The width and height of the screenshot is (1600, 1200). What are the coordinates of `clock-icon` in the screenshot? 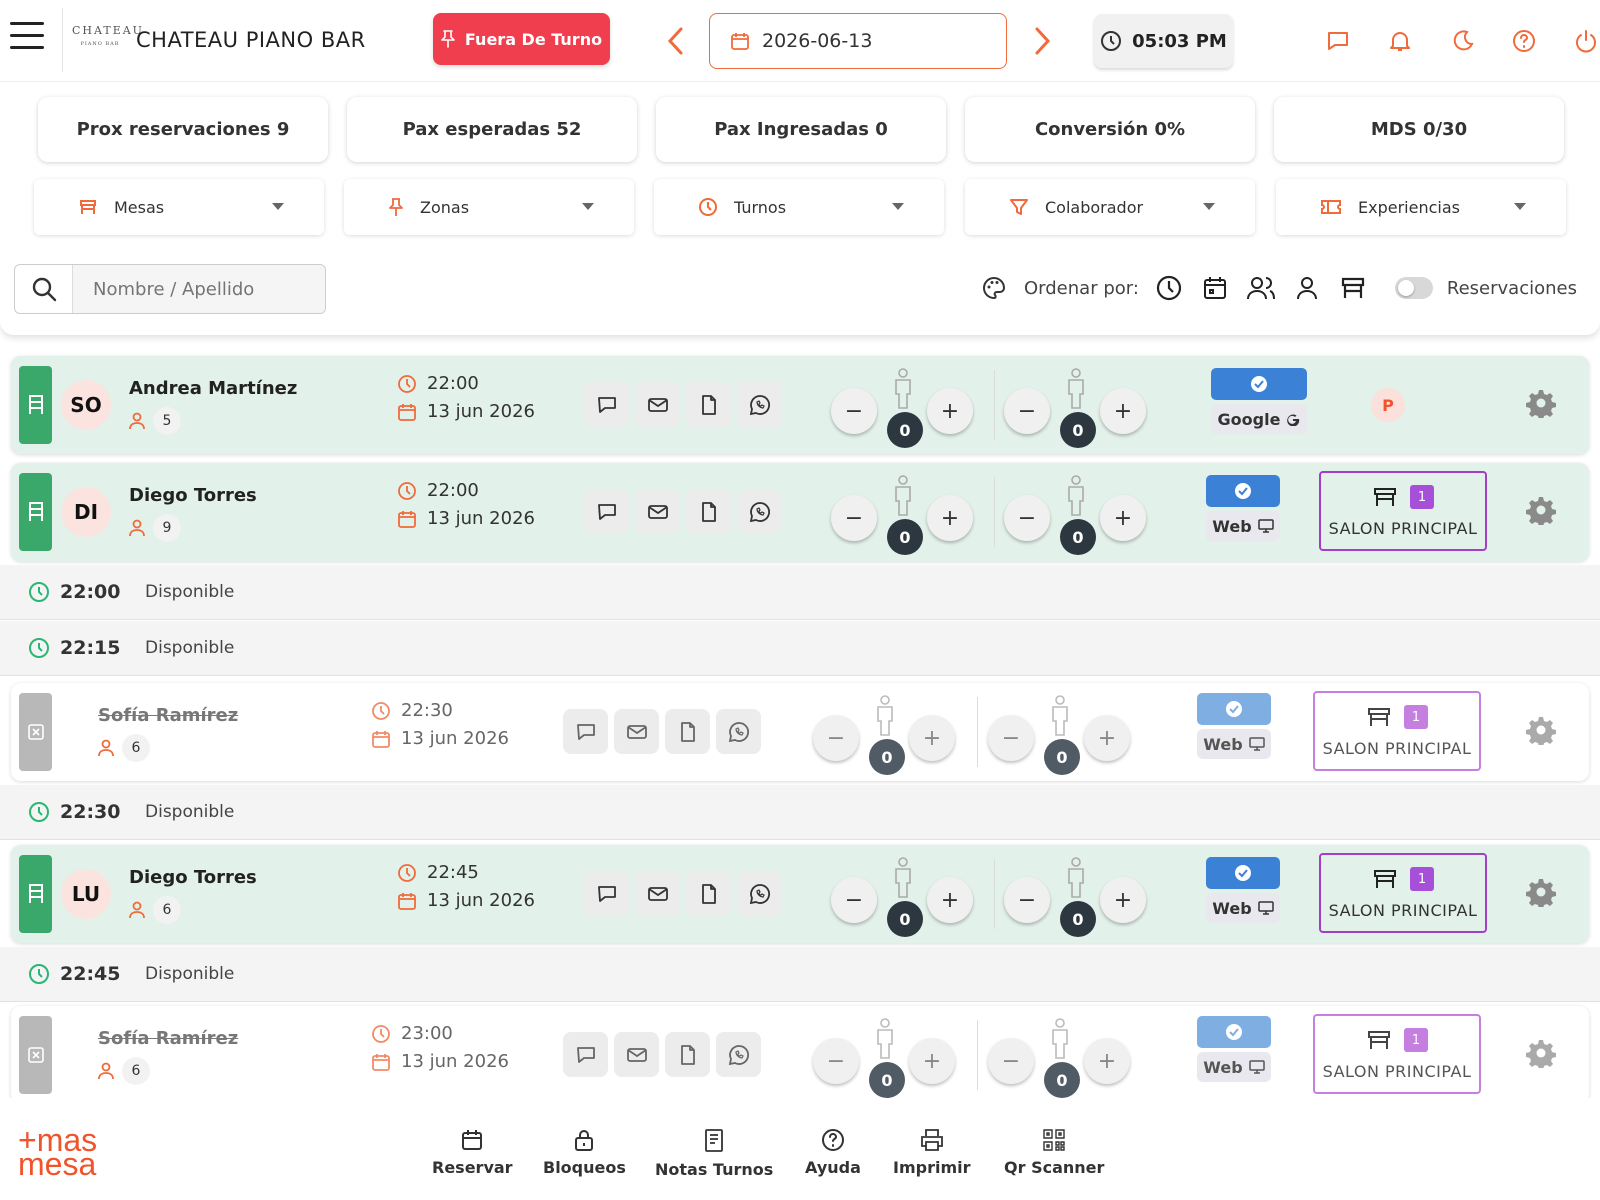 It's located at (1169, 288).